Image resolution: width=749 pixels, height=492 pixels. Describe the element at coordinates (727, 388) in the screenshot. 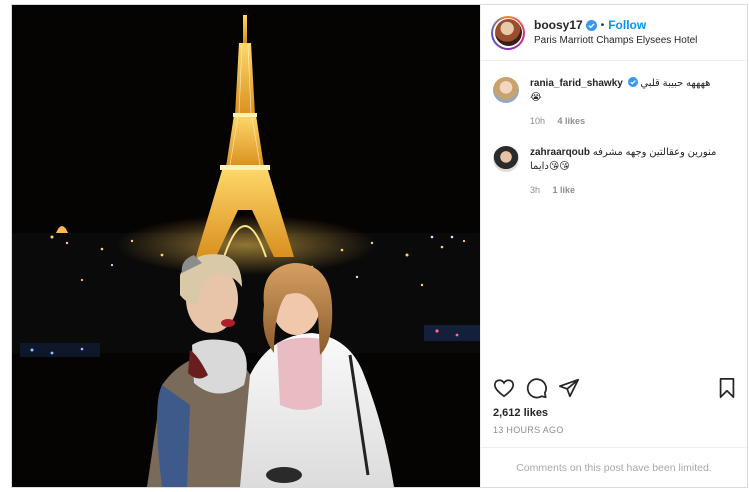

I see `bookmark-icon` at that location.